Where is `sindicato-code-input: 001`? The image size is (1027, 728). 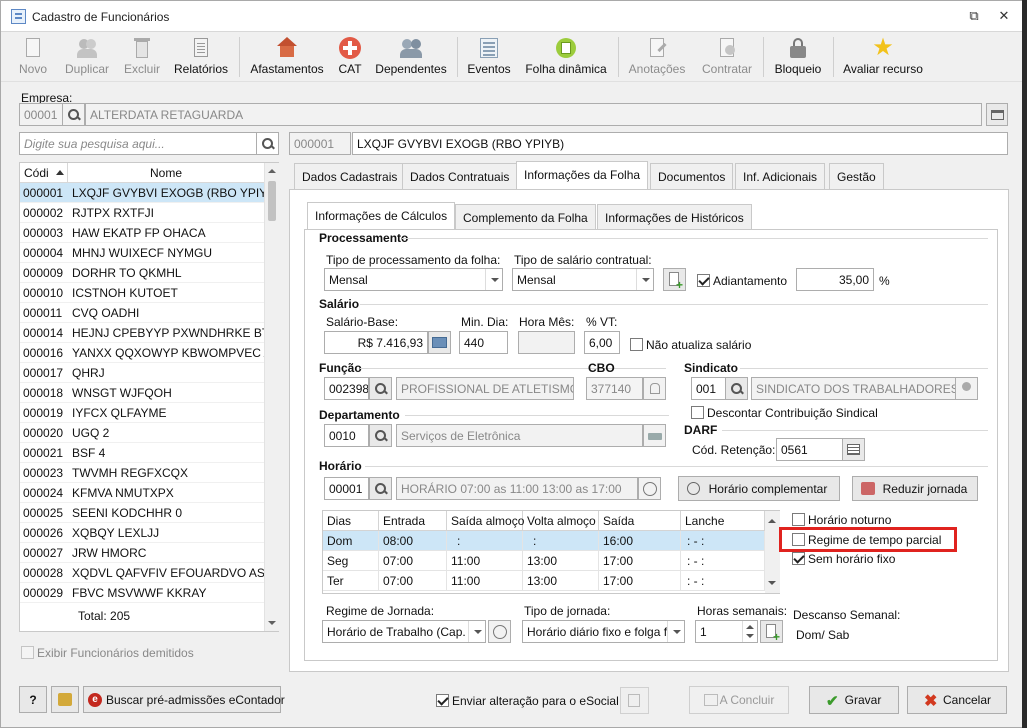 sindicato-code-input: 001 is located at coordinates (708, 388).